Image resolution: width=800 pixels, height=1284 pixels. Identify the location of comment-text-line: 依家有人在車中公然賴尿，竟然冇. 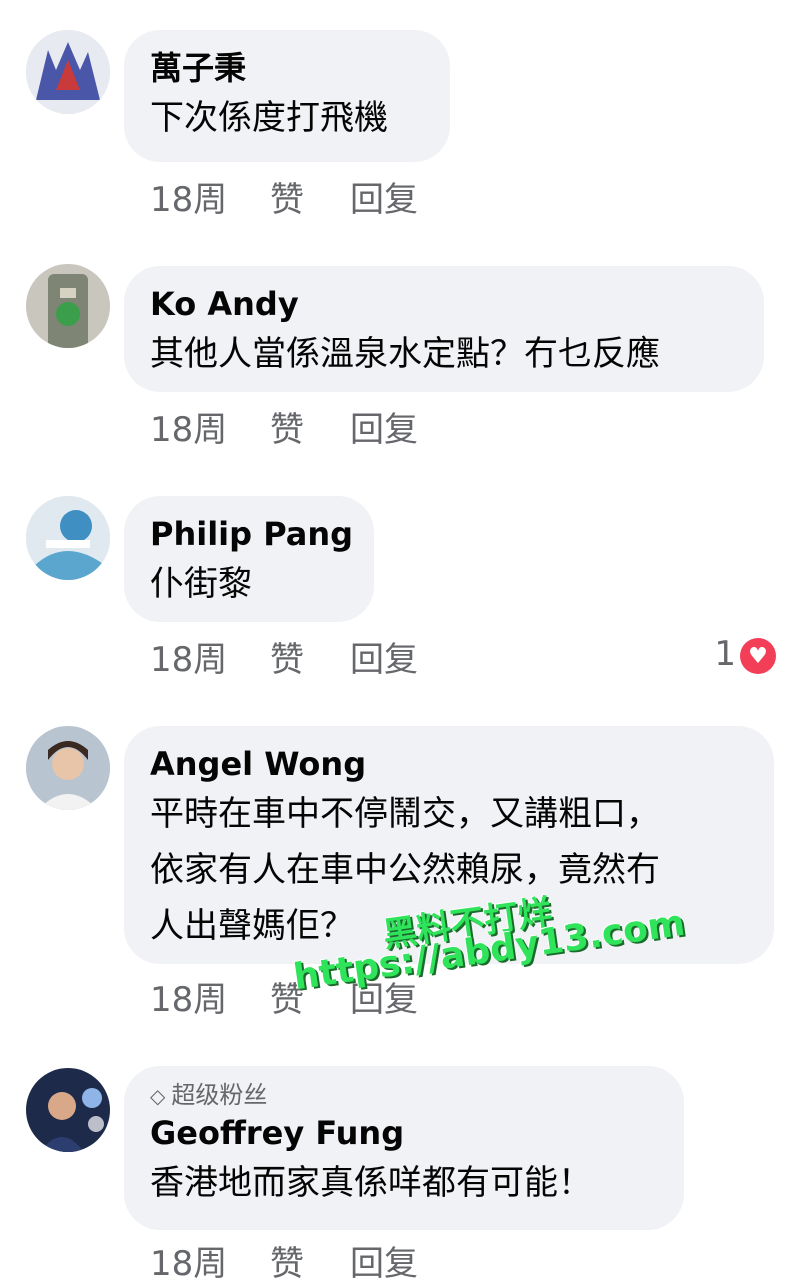
(405, 870).